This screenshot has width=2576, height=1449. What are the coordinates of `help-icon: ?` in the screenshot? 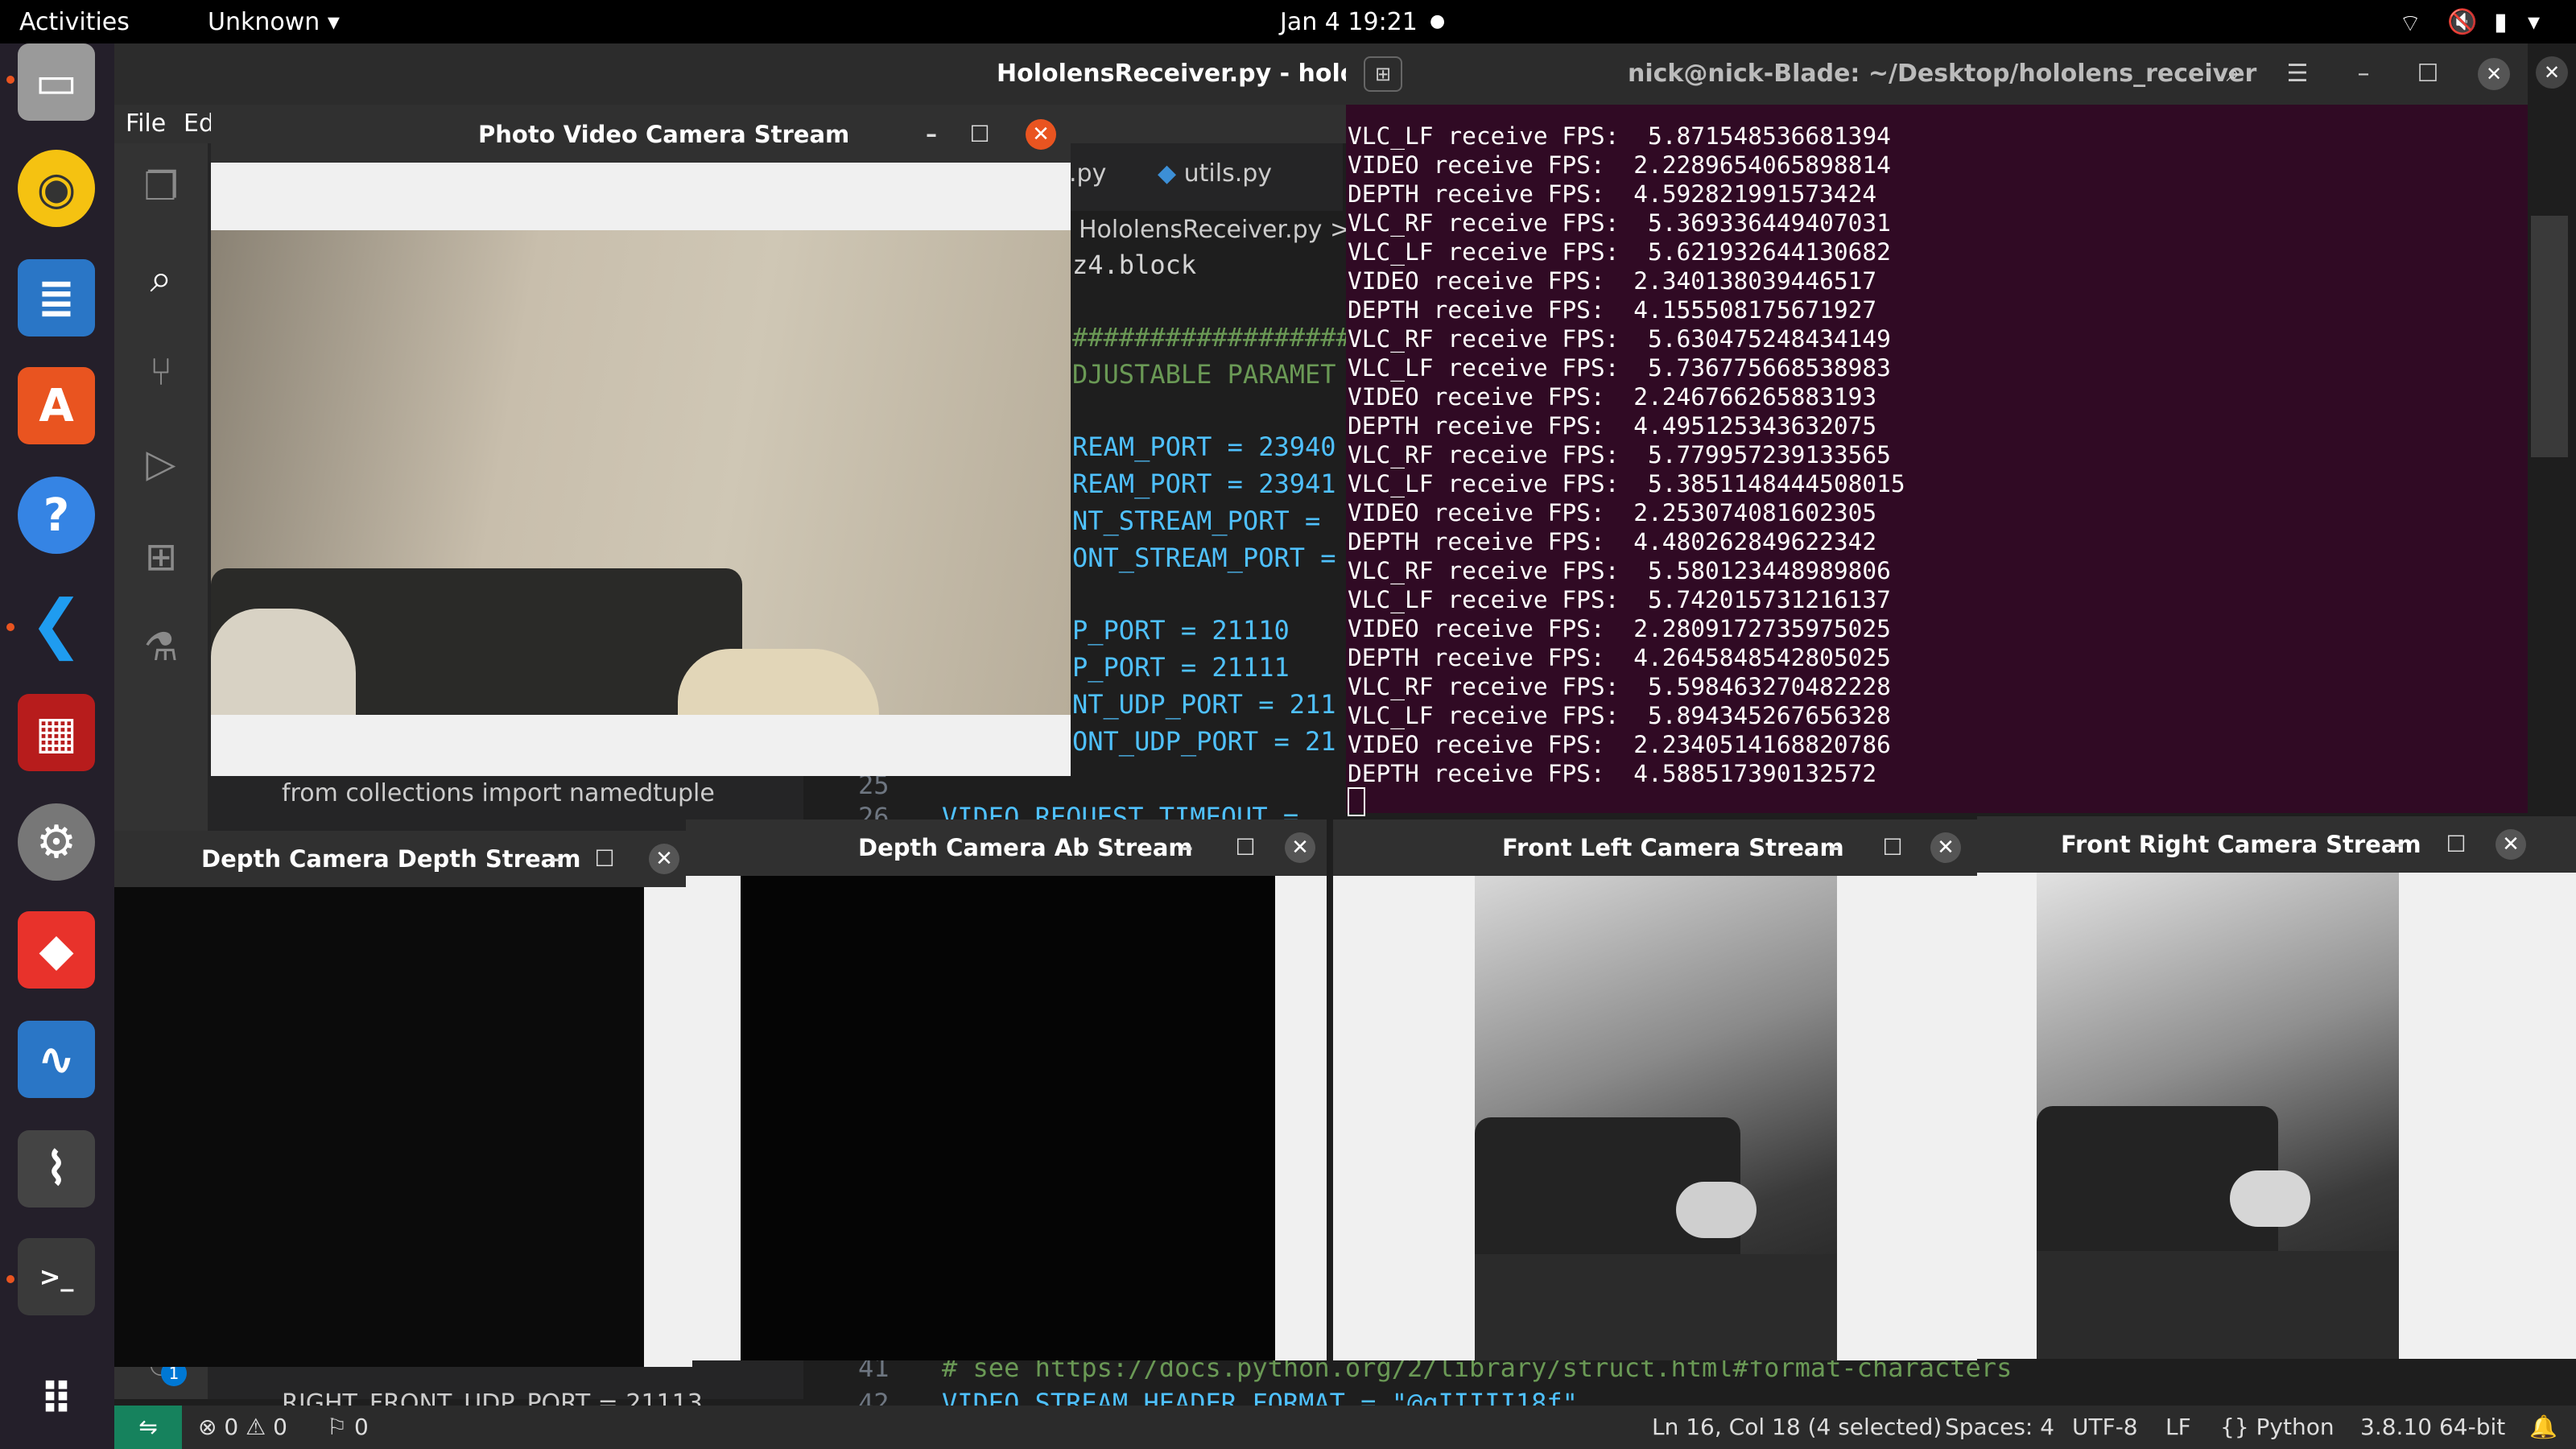 It's located at (56, 515).